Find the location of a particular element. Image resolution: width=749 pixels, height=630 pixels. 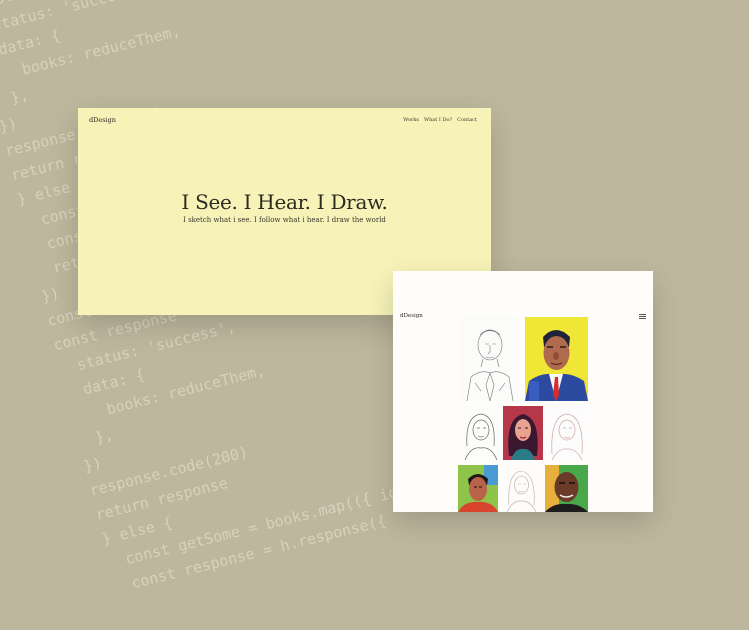

nav-item-what-i-do: What I Do? is located at coordinates (438, 120).